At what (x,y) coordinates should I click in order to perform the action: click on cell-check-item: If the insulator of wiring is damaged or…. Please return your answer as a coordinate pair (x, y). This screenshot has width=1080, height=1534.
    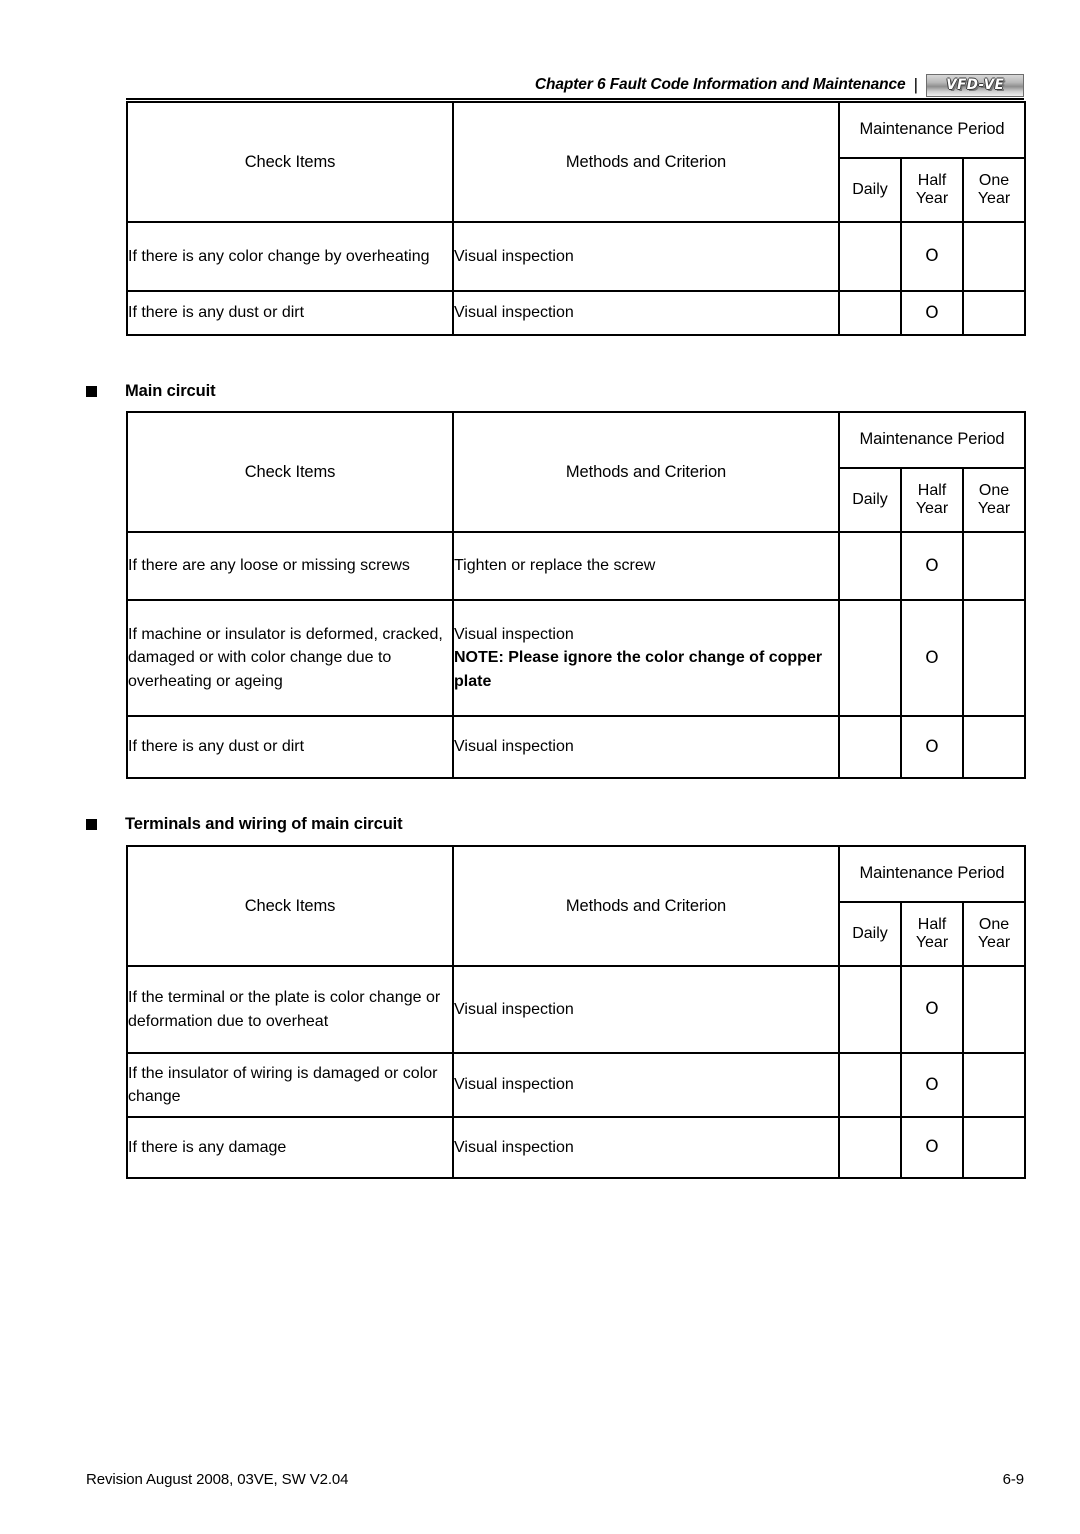
    Looking at the image, I should click on (290, 1085).